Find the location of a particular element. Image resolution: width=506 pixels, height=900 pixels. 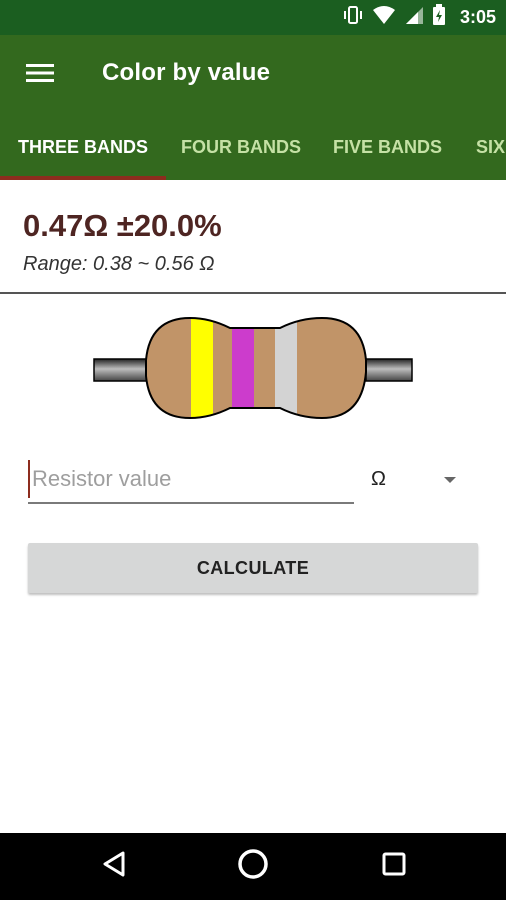

app-title: Color by value is located at coordinates (186, 72).